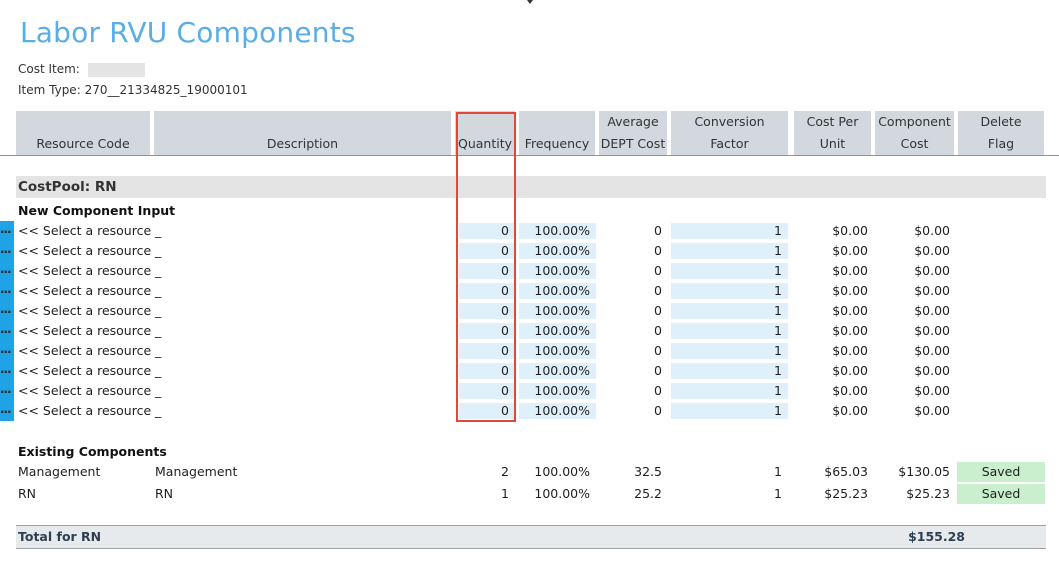 The image size is (1059, 561). I want to click on costpool-header: CostPool: RN, so click(531, 187).